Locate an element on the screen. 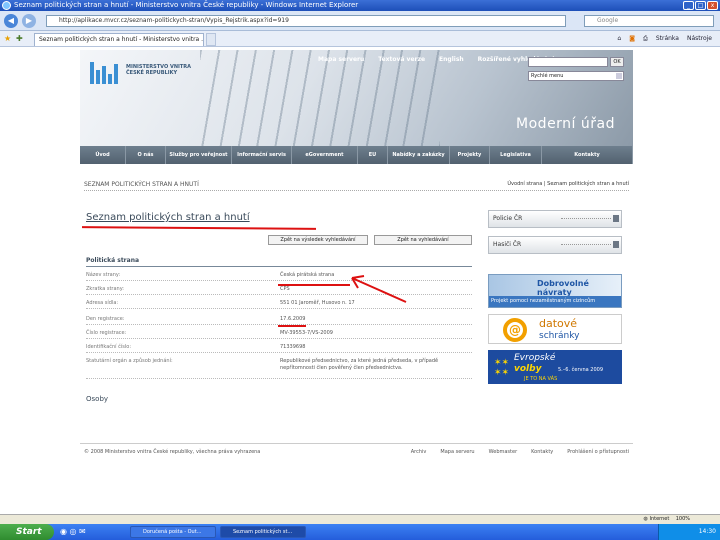 The height and width of the screenshot is (540, 720). back-icon: ◀ is located at coordinates (11, 21).